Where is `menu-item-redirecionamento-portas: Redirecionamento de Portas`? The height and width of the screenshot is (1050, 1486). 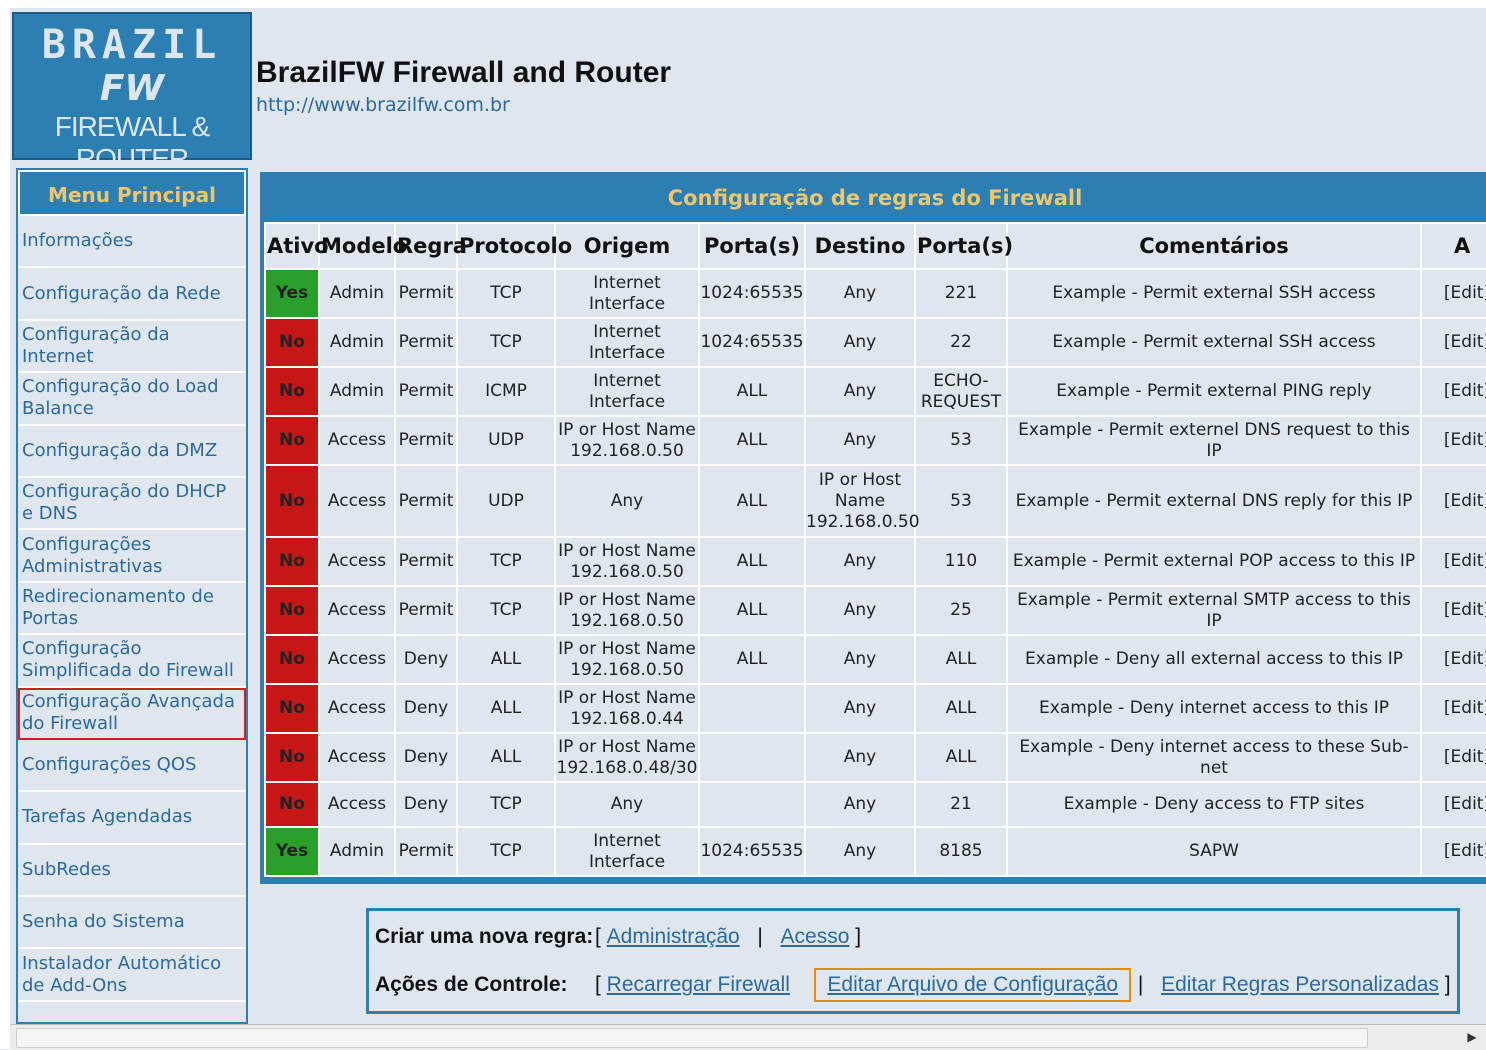 menu-item-redirecionamento-portas: Redirecionamento de Portas is located at coordinates (132, 609).